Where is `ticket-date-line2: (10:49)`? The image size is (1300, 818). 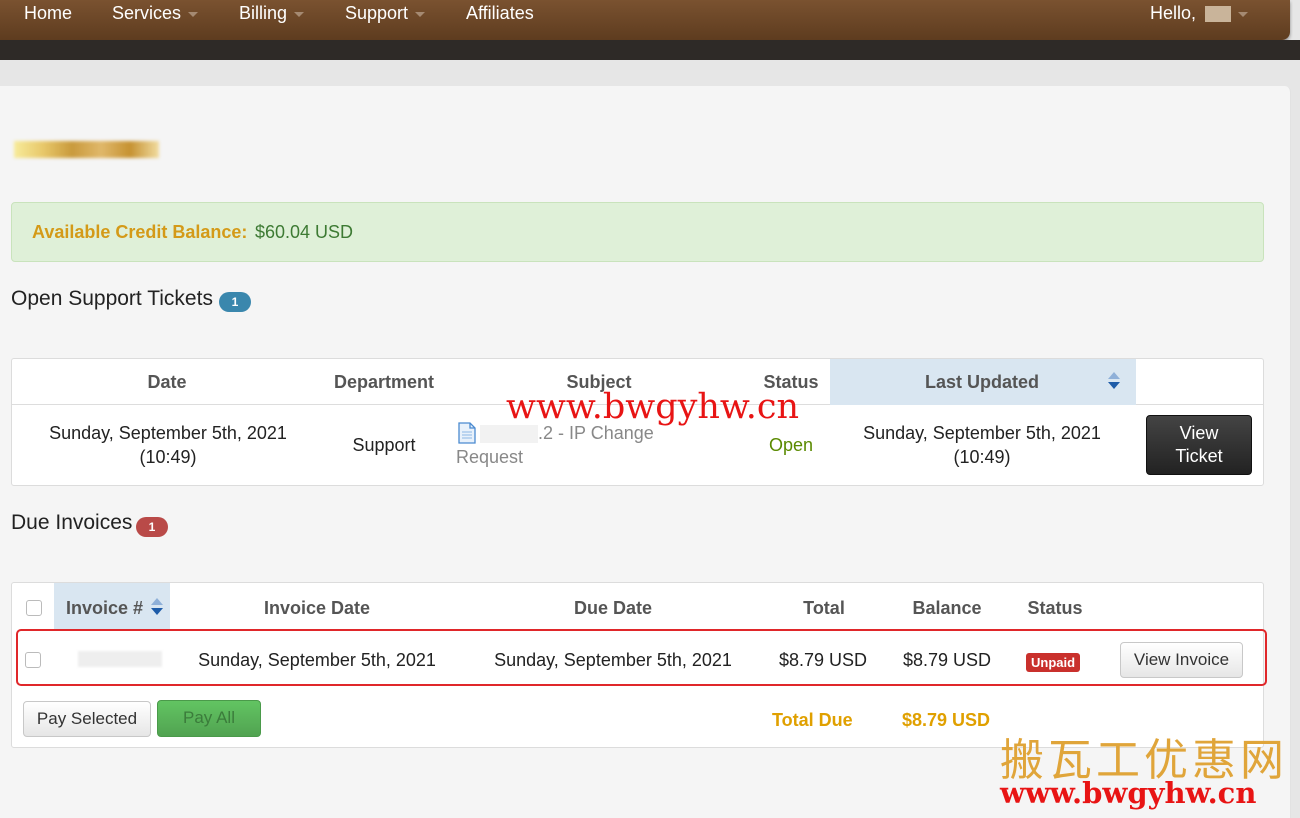 ticket-date-line2: (10:49) is located at coordinates (168, 457).